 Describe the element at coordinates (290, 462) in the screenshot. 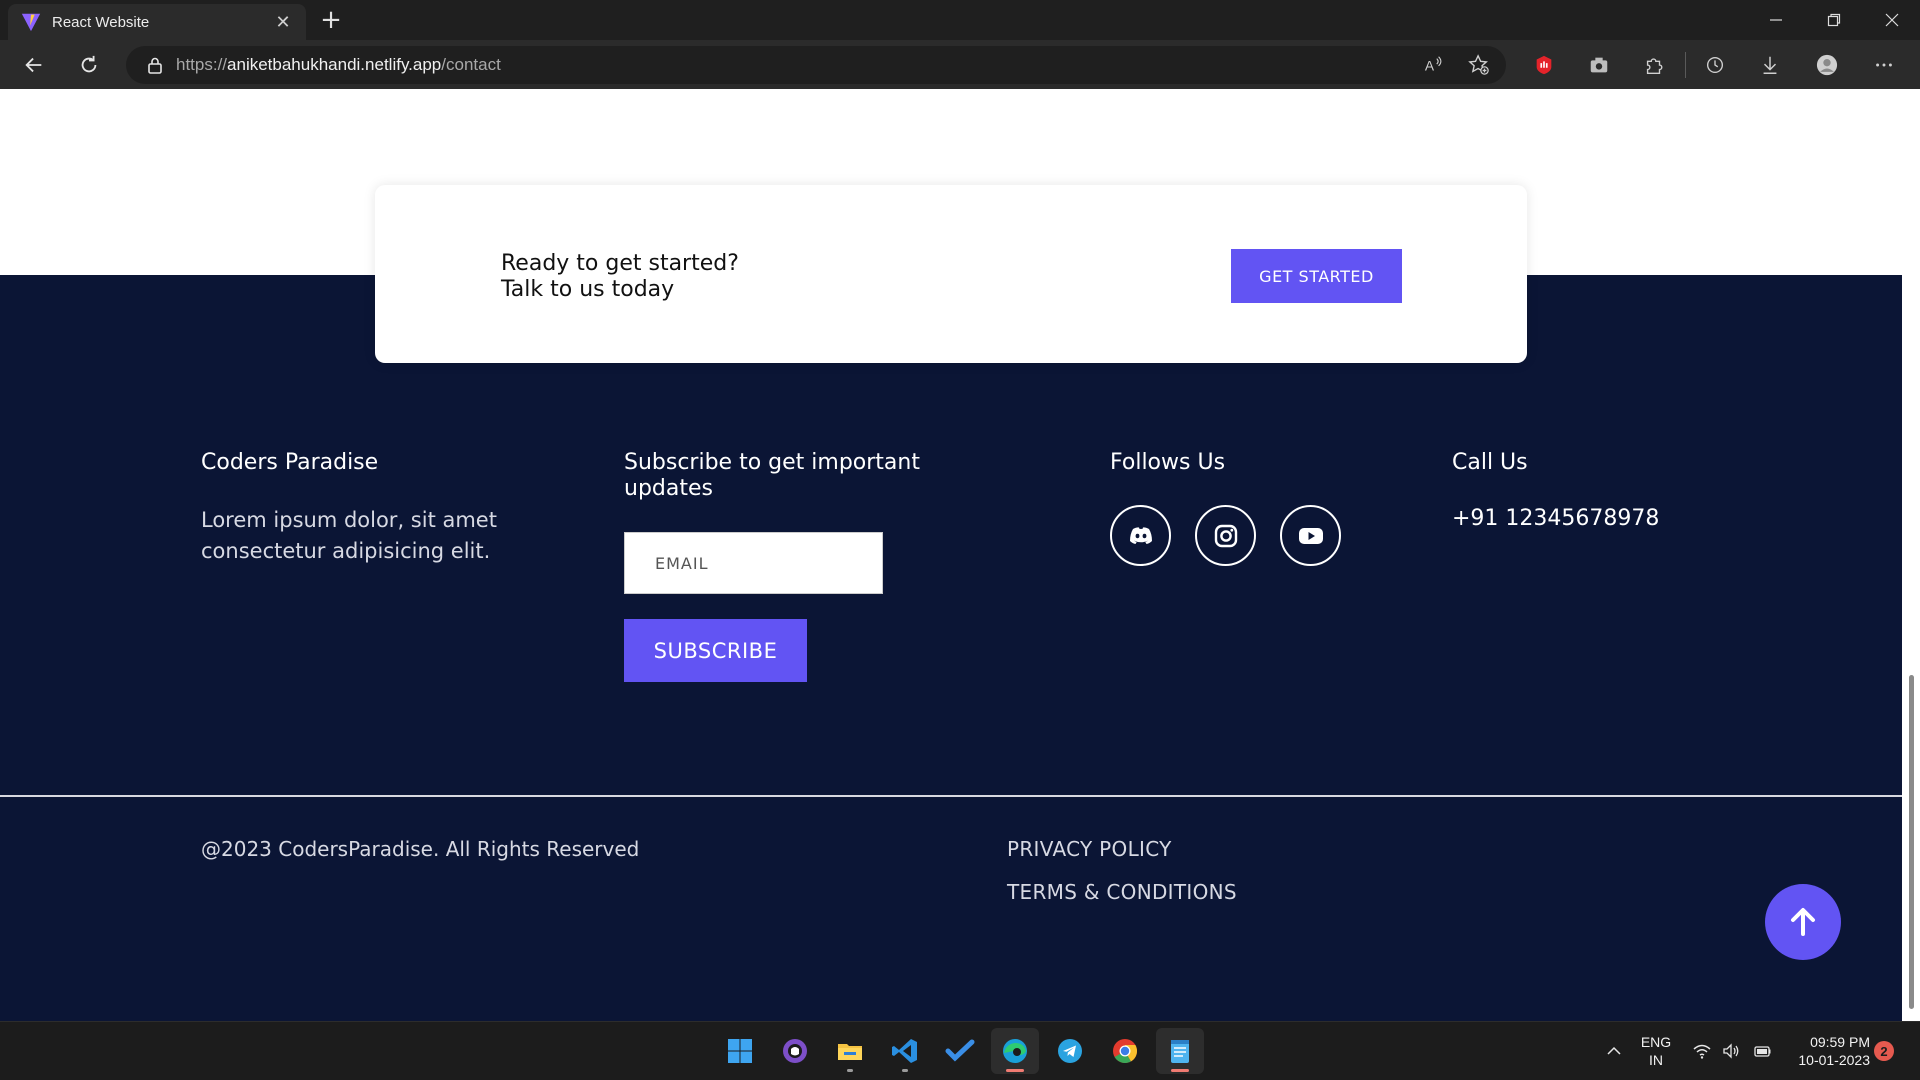

I see `brand-title: Coders Paradise` at that location.